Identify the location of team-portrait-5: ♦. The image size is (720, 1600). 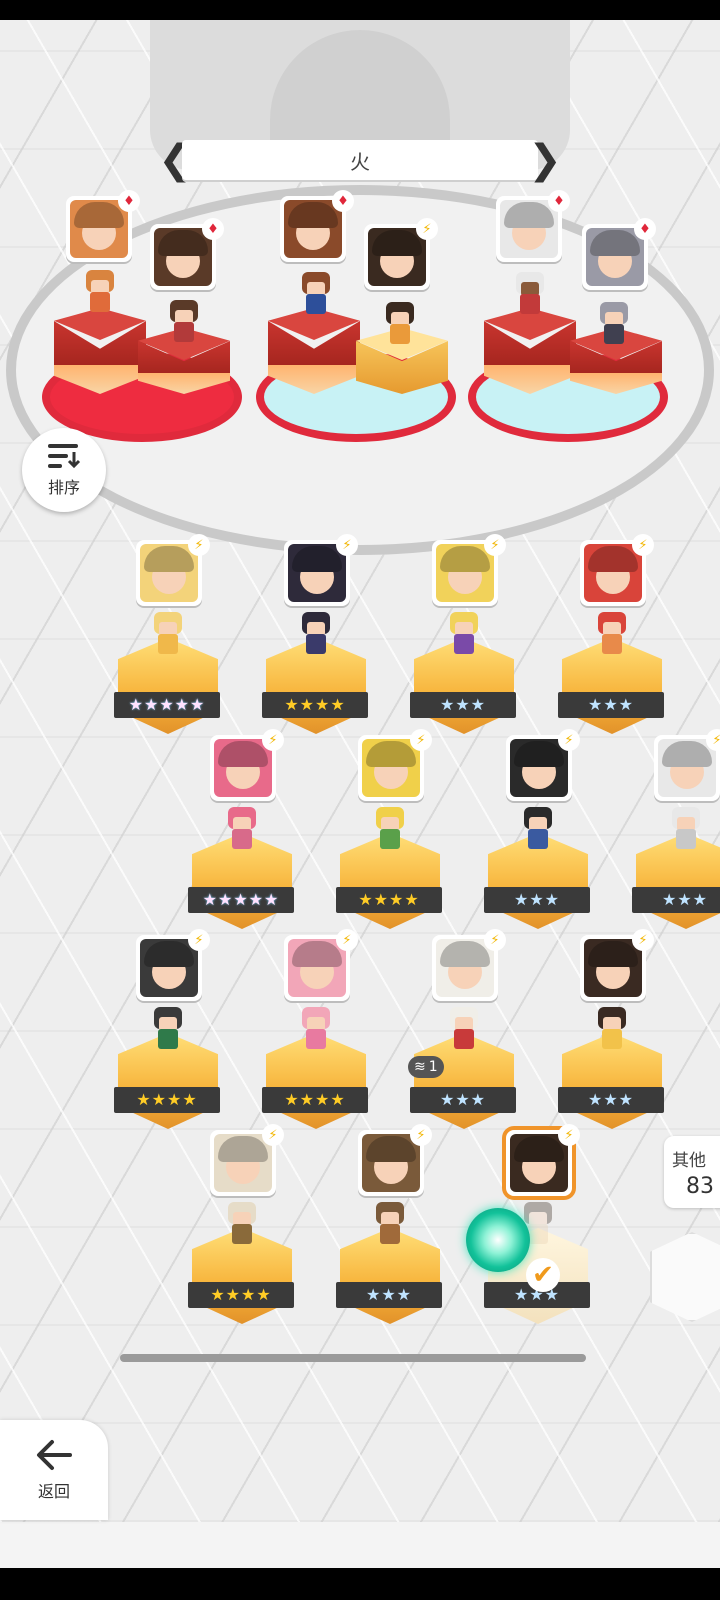
(533, 226).